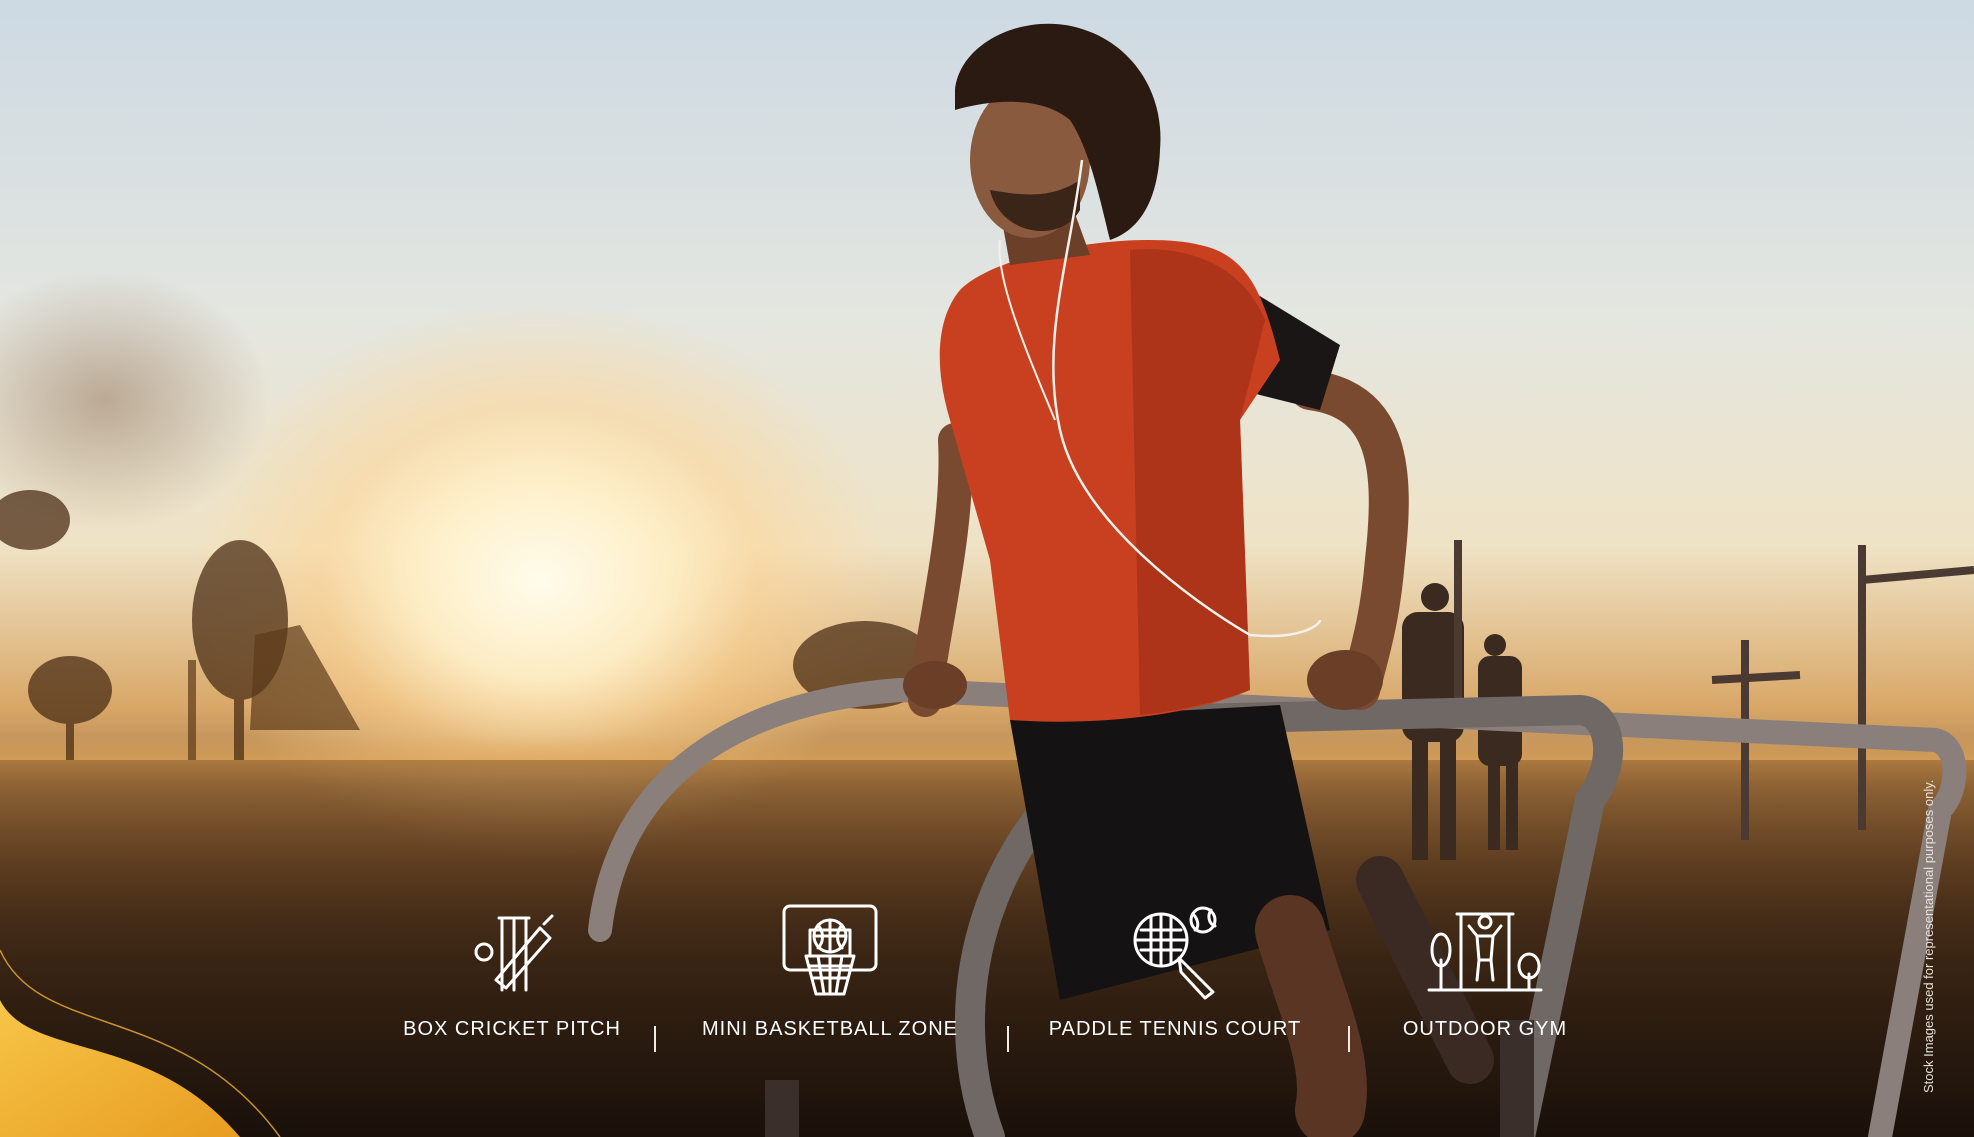 The width and height of the screenshot is (1974, 1137). I want to click on amenity-label: BOX CRICKET PITCH, so click(512, 1029).